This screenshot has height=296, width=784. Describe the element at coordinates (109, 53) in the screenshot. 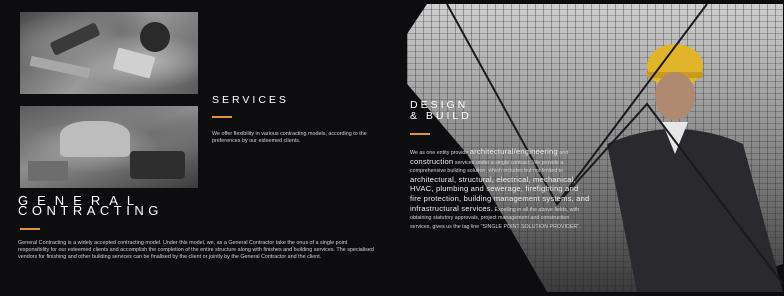

I see `tools-photo` at that location.